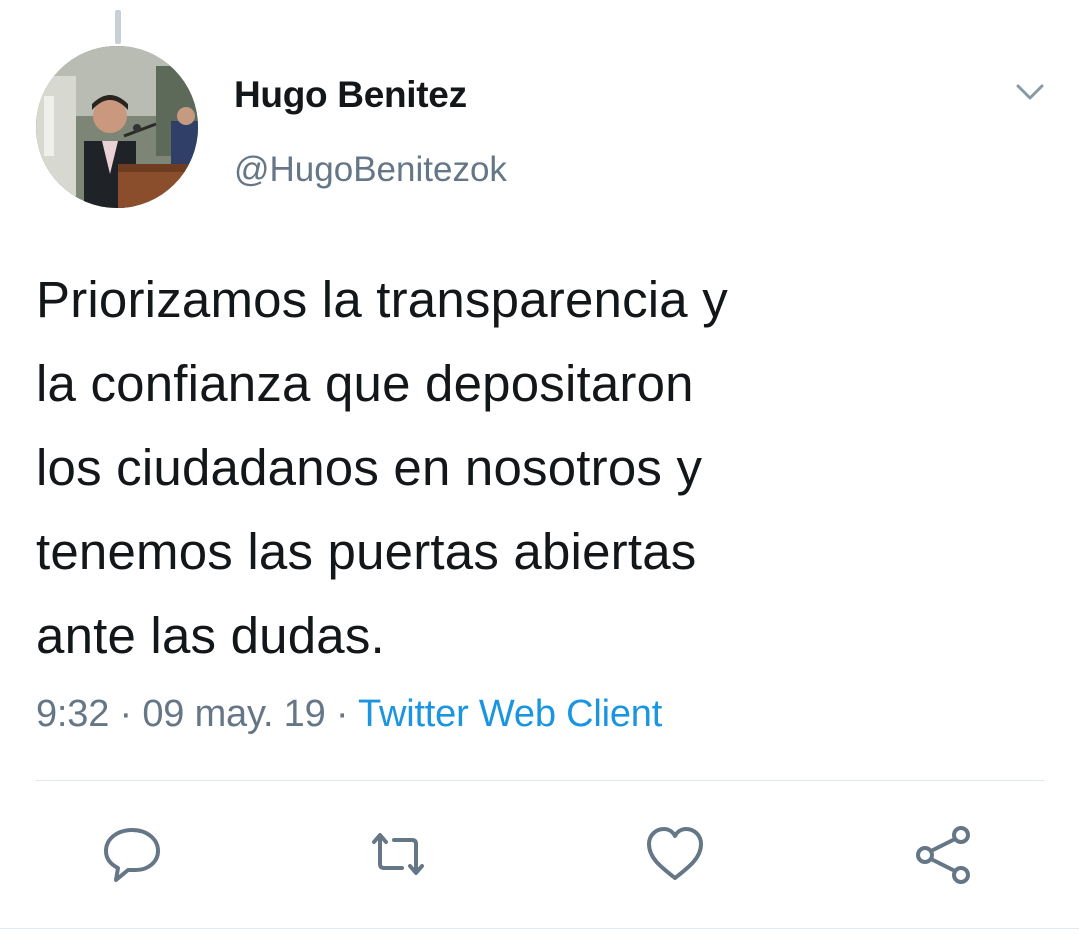 The height and width of the screenshot is (934, 1079). I want to click on retweet-button, so click(398, 854).